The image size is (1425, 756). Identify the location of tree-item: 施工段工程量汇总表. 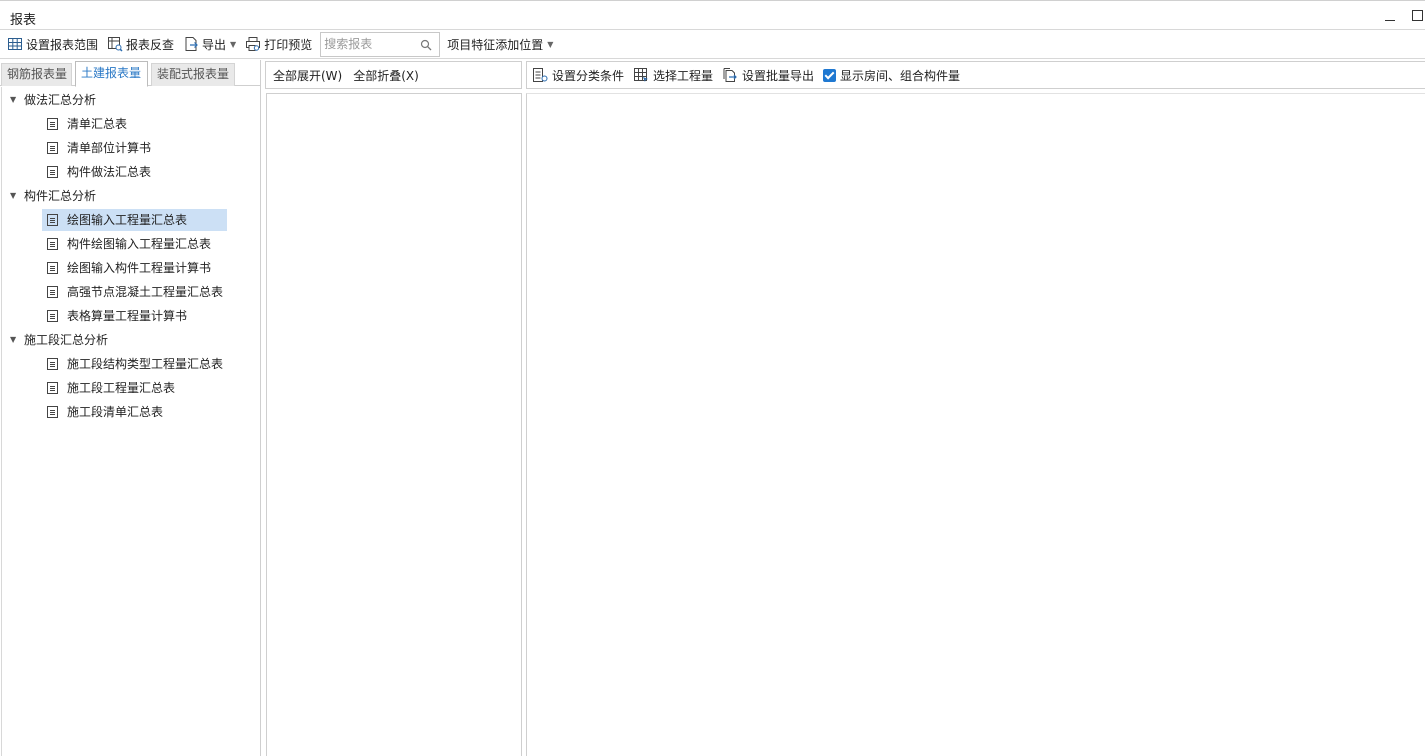
(110, 388).